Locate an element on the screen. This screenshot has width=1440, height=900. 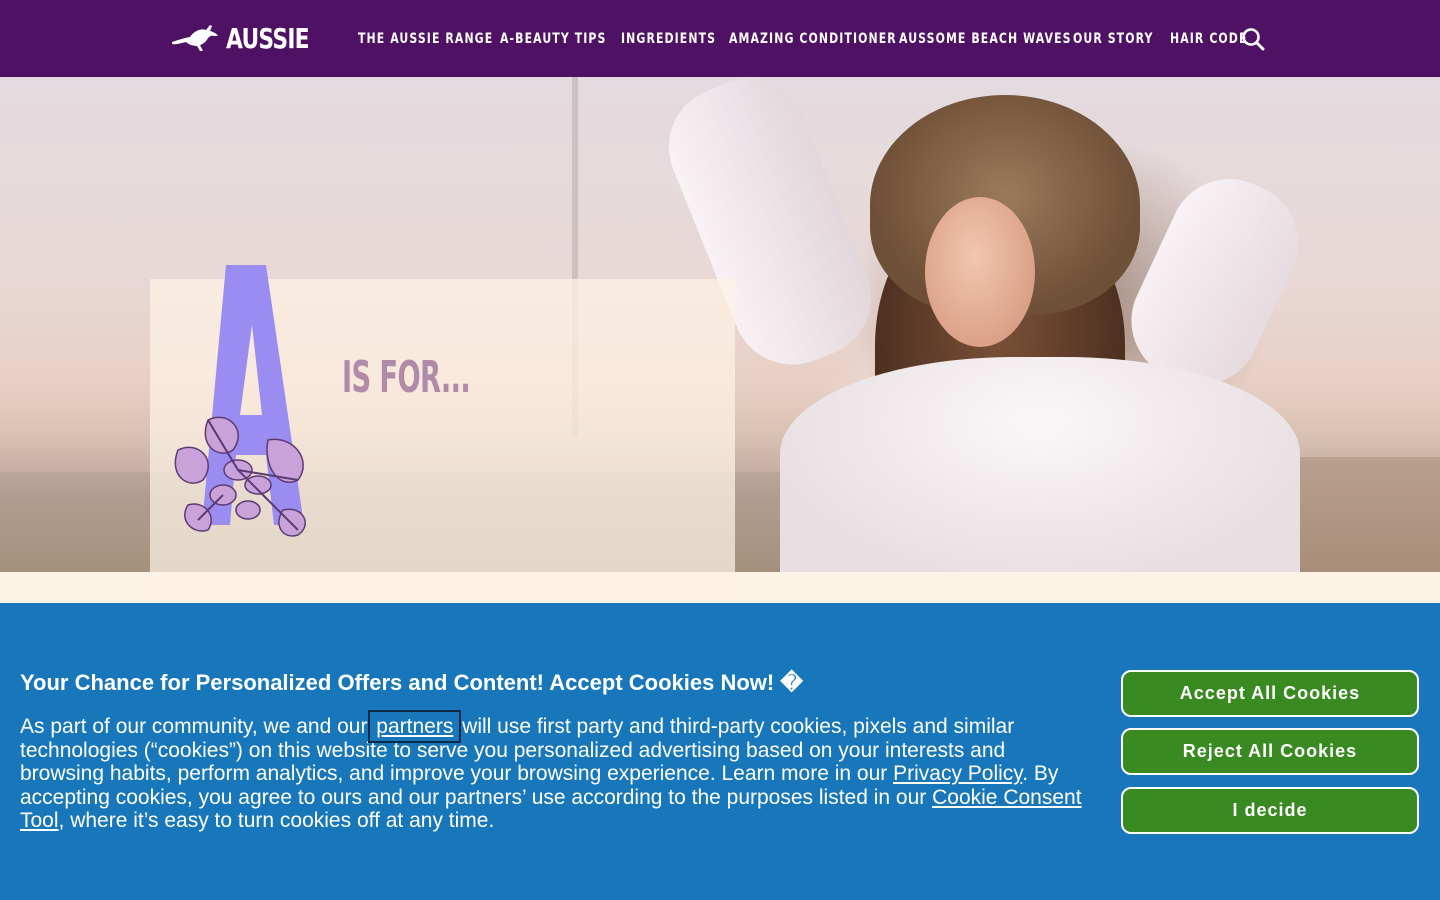
nav-amazing-conditioner: AMAZING CONDITIONER is located at coordinates (813, 39).